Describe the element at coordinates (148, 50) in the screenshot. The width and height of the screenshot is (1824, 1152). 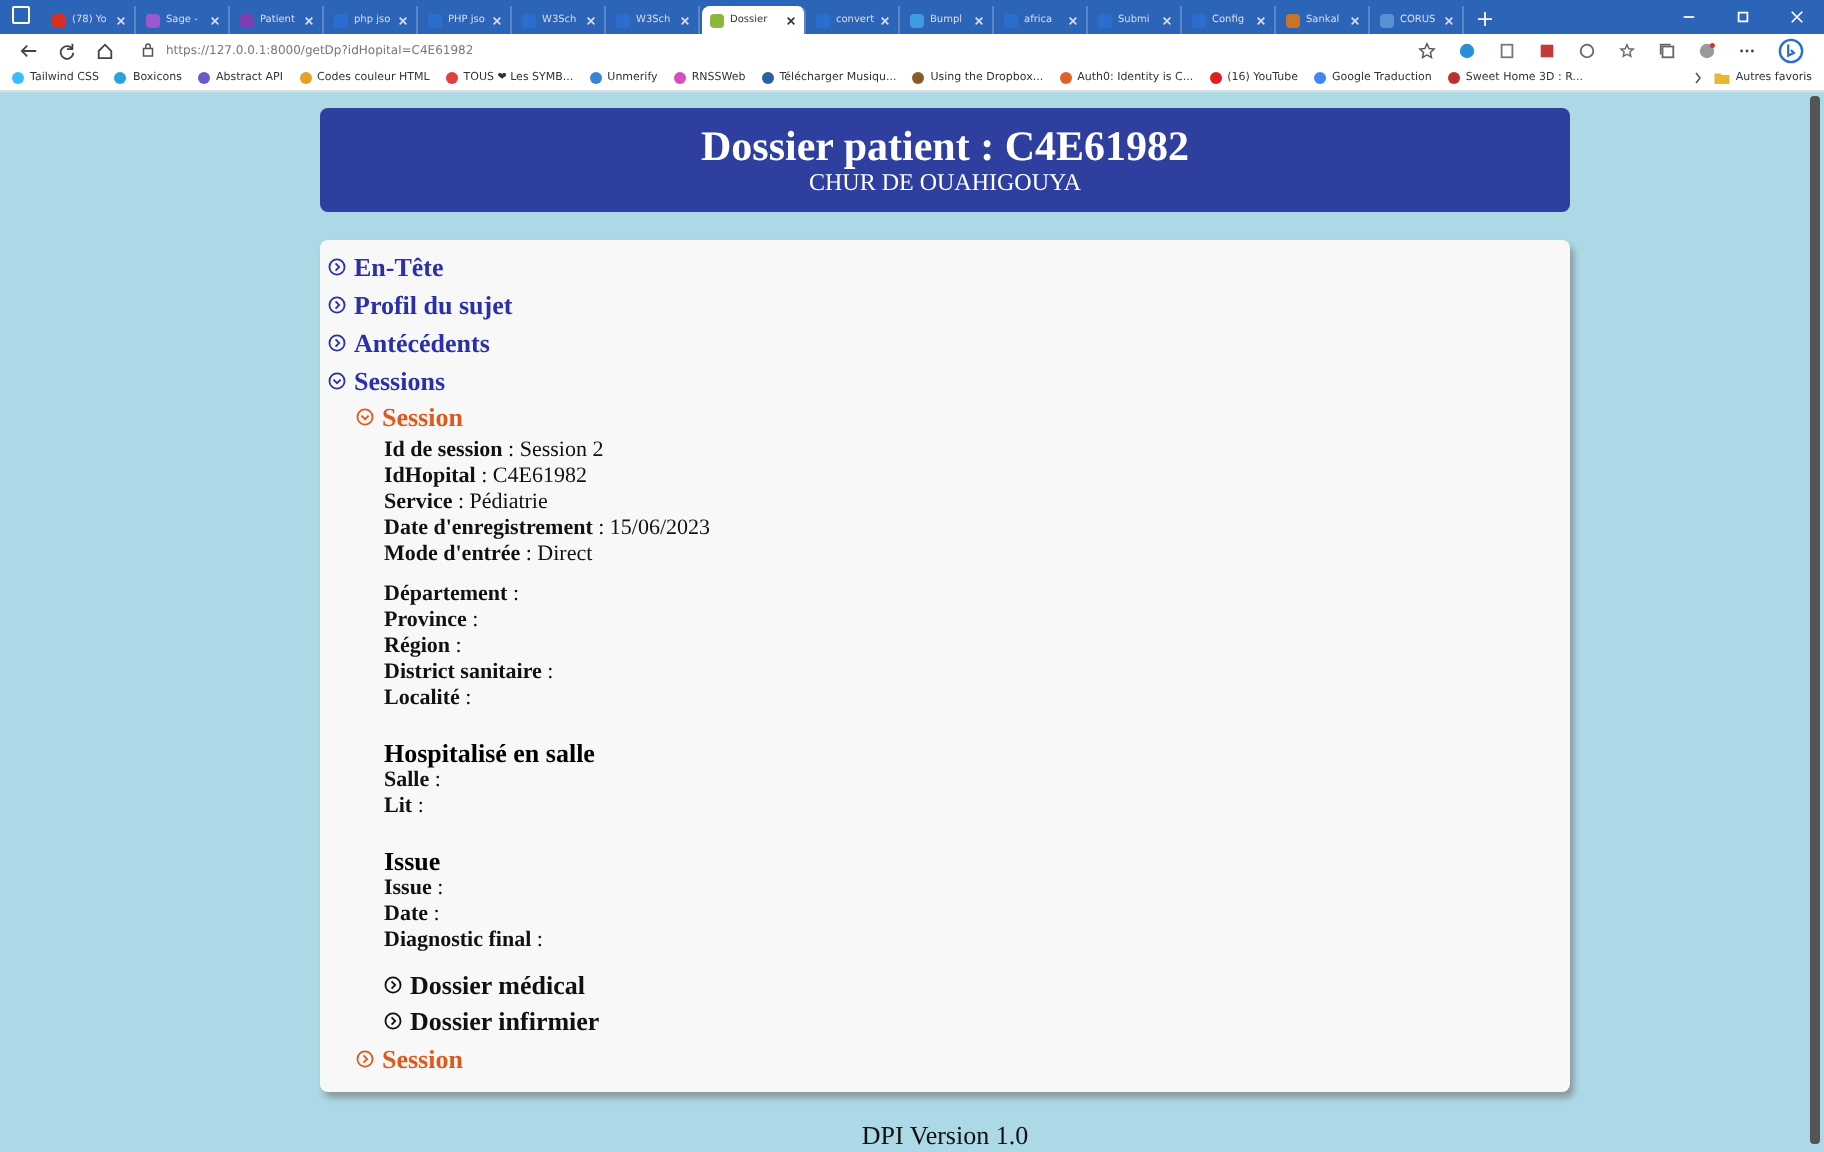
I see `lock-icon` at that location.